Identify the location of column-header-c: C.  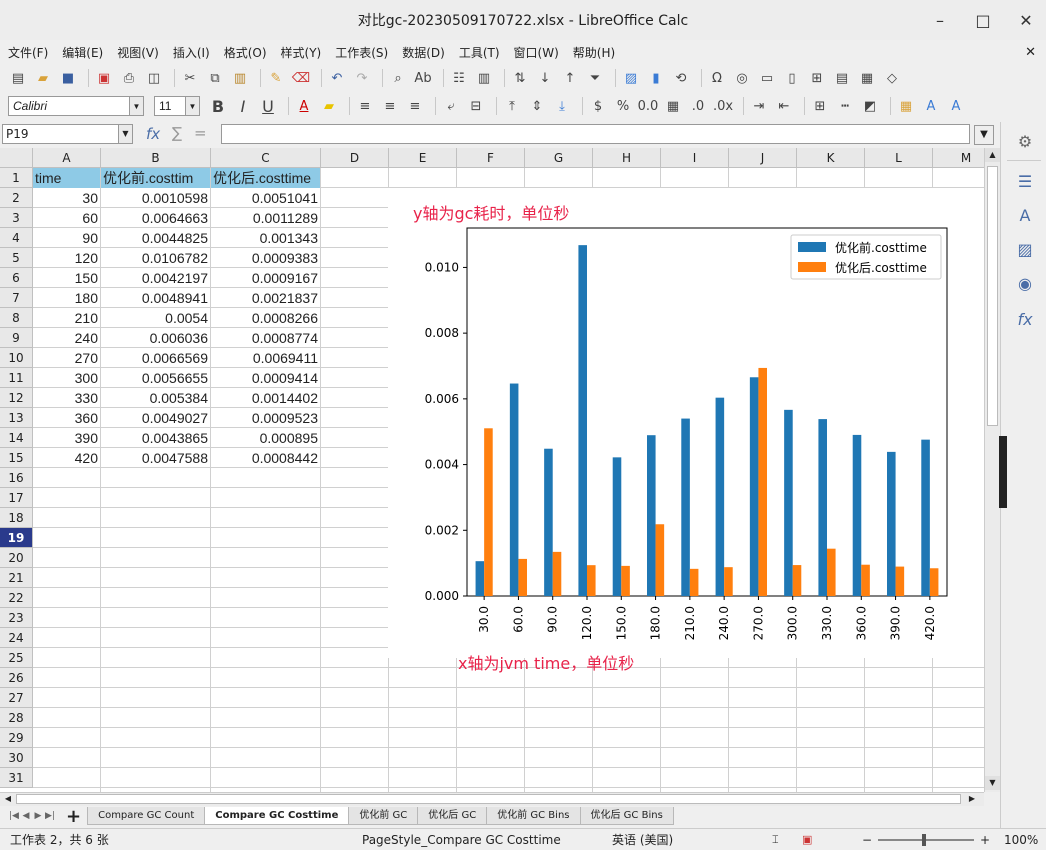
(266, 158).